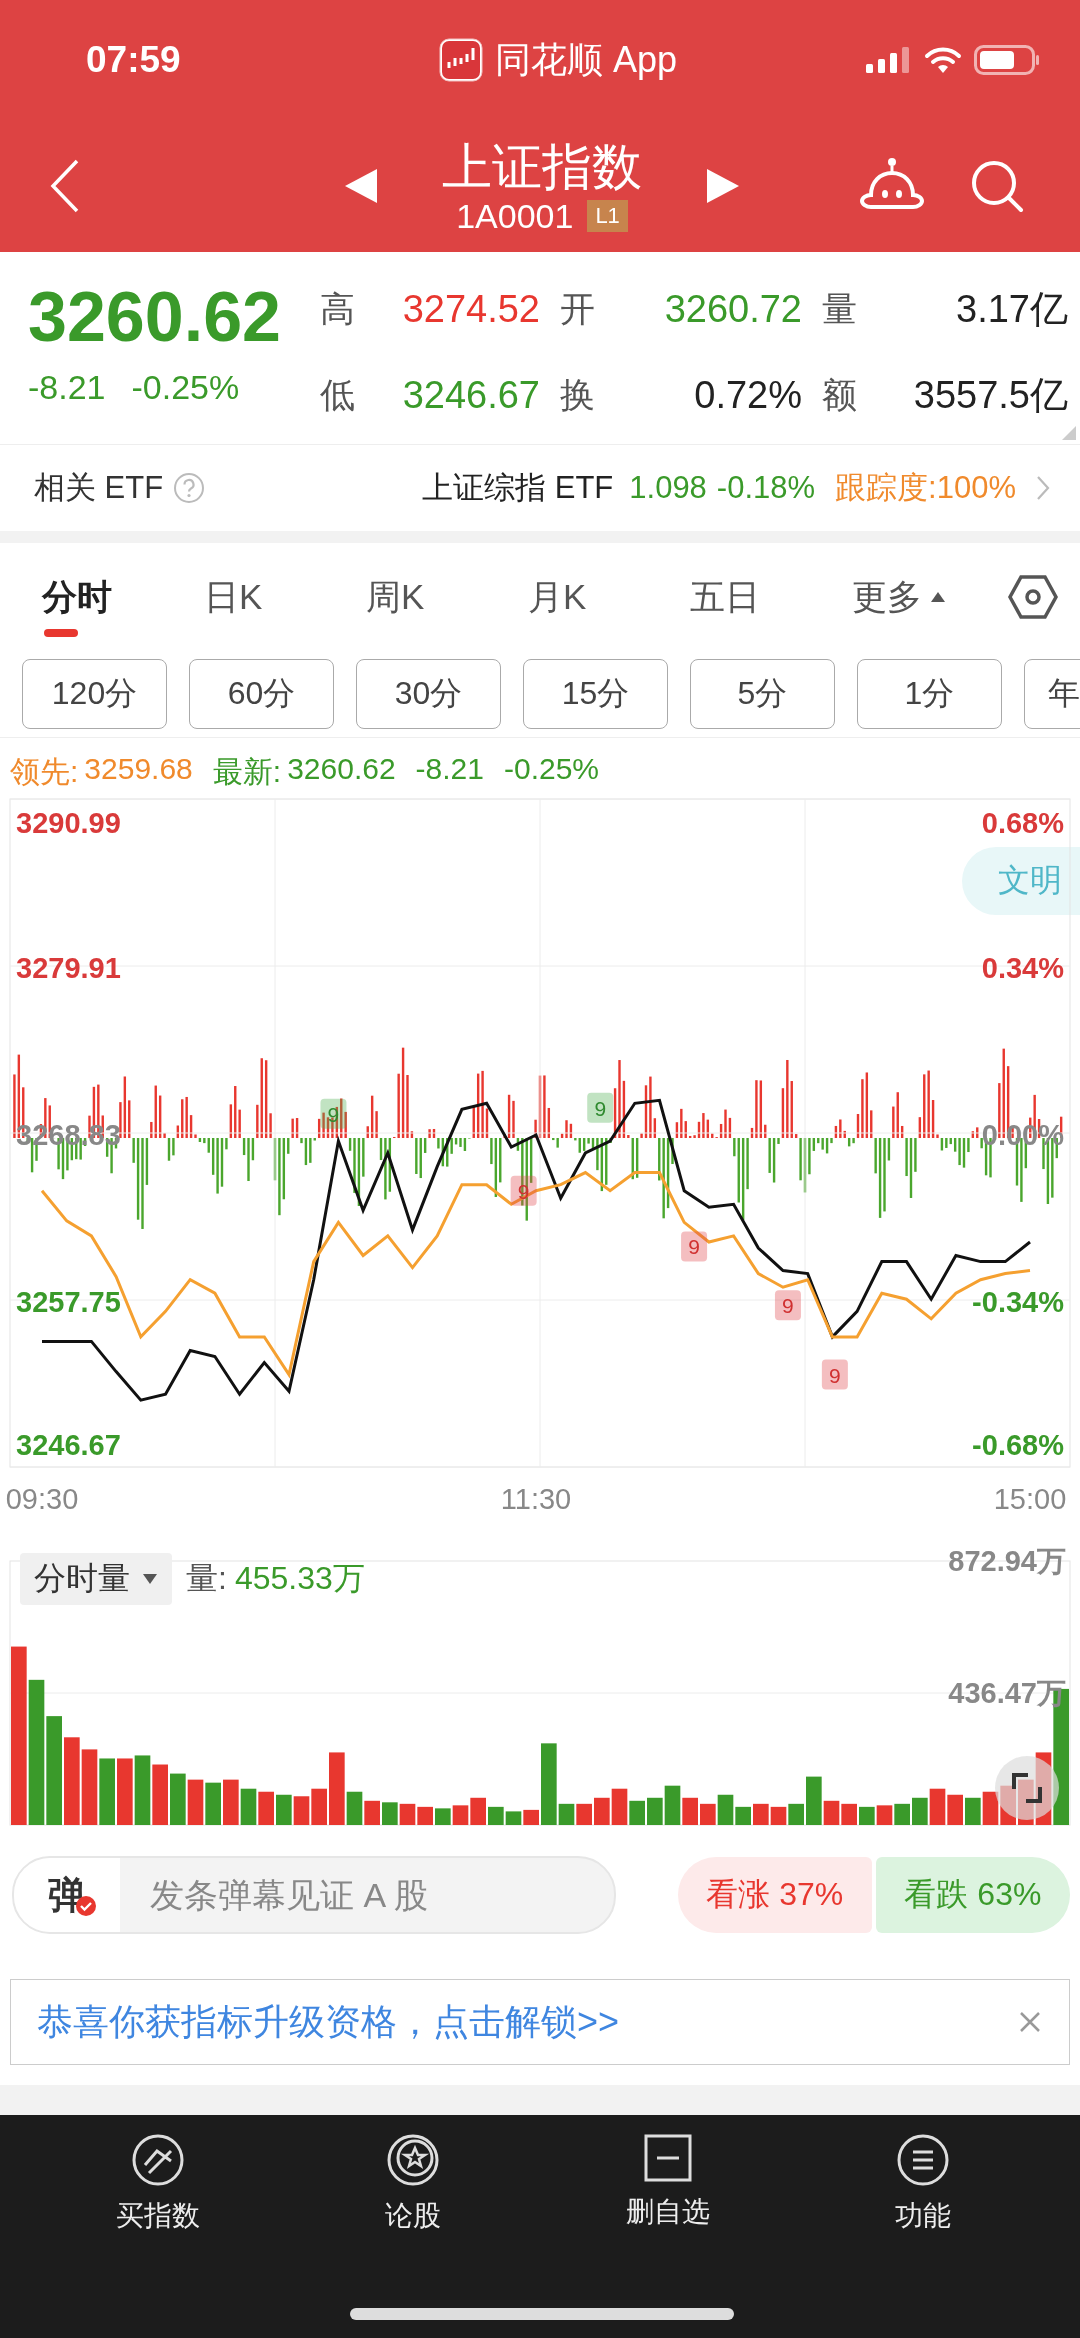 The width and height of the screenshot is (1080, 2338). I want to click on stat-value: 3260.72, so click(733, 309).